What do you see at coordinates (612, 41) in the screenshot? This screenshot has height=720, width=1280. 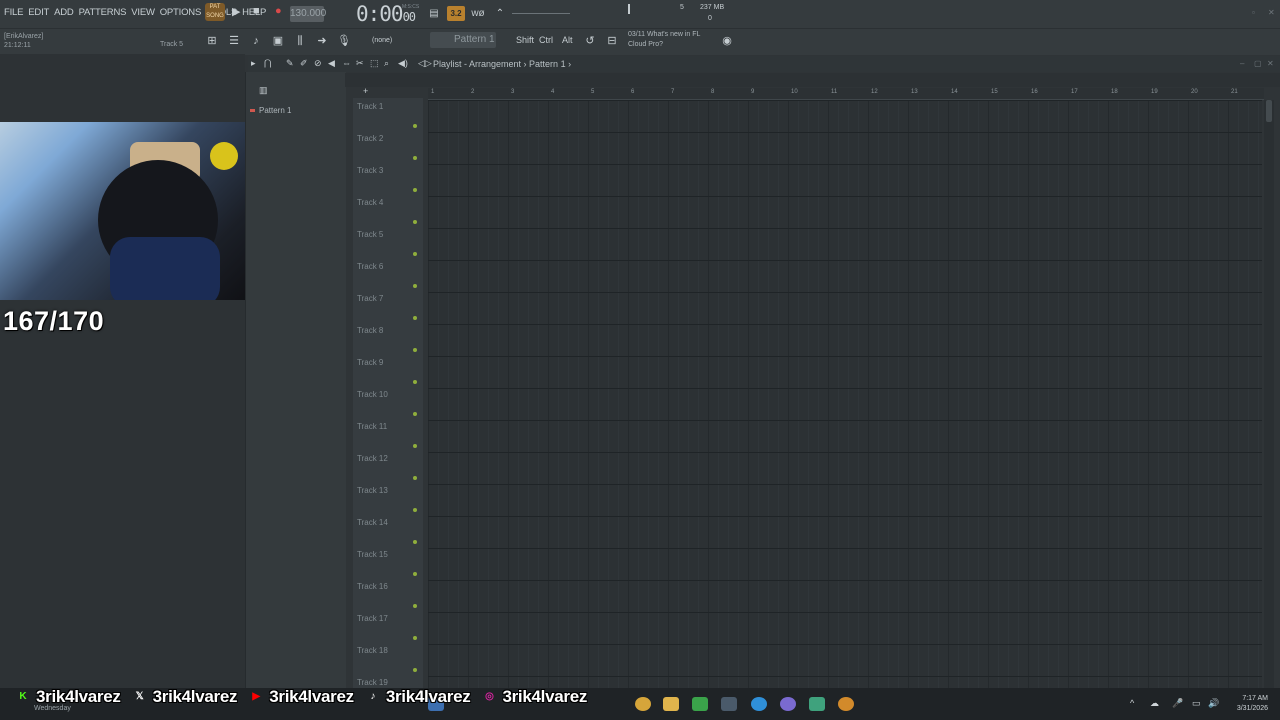 I see `cart-icon: ⊟` at bounding box center [612, 41].